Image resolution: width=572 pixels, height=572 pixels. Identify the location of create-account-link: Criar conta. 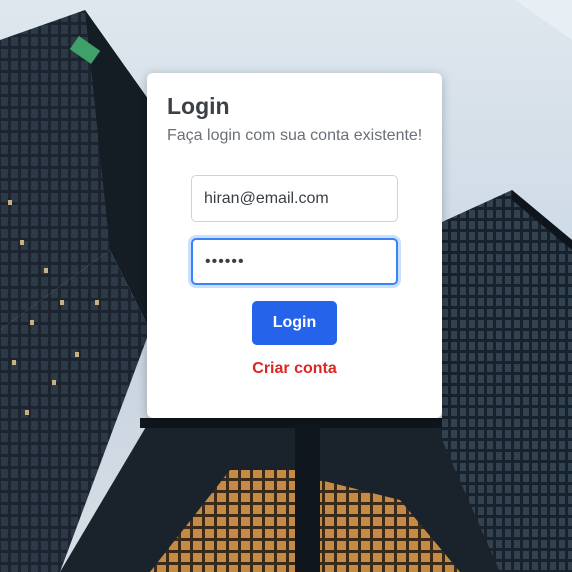
(294, 369).